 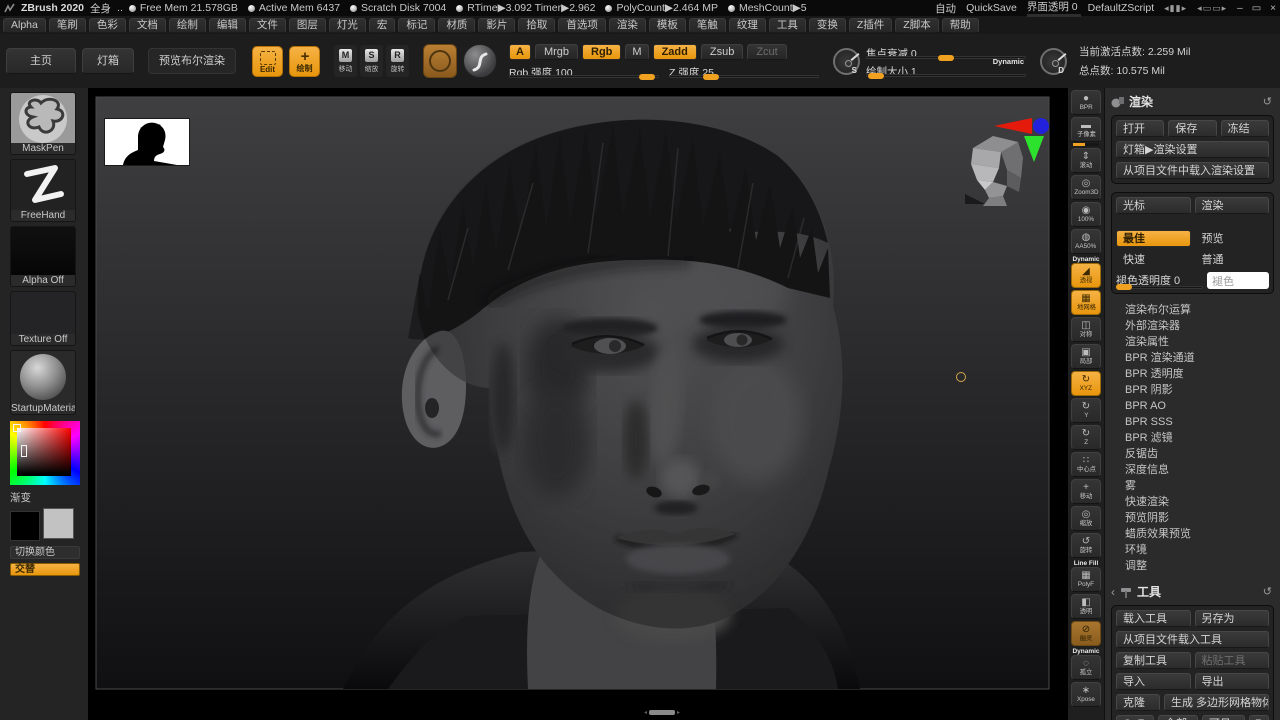 What do you see at coordinates (707, 25) in the screenshot?
I see `menu-item-笔触: 笔触` at bounding box center [707, 25].